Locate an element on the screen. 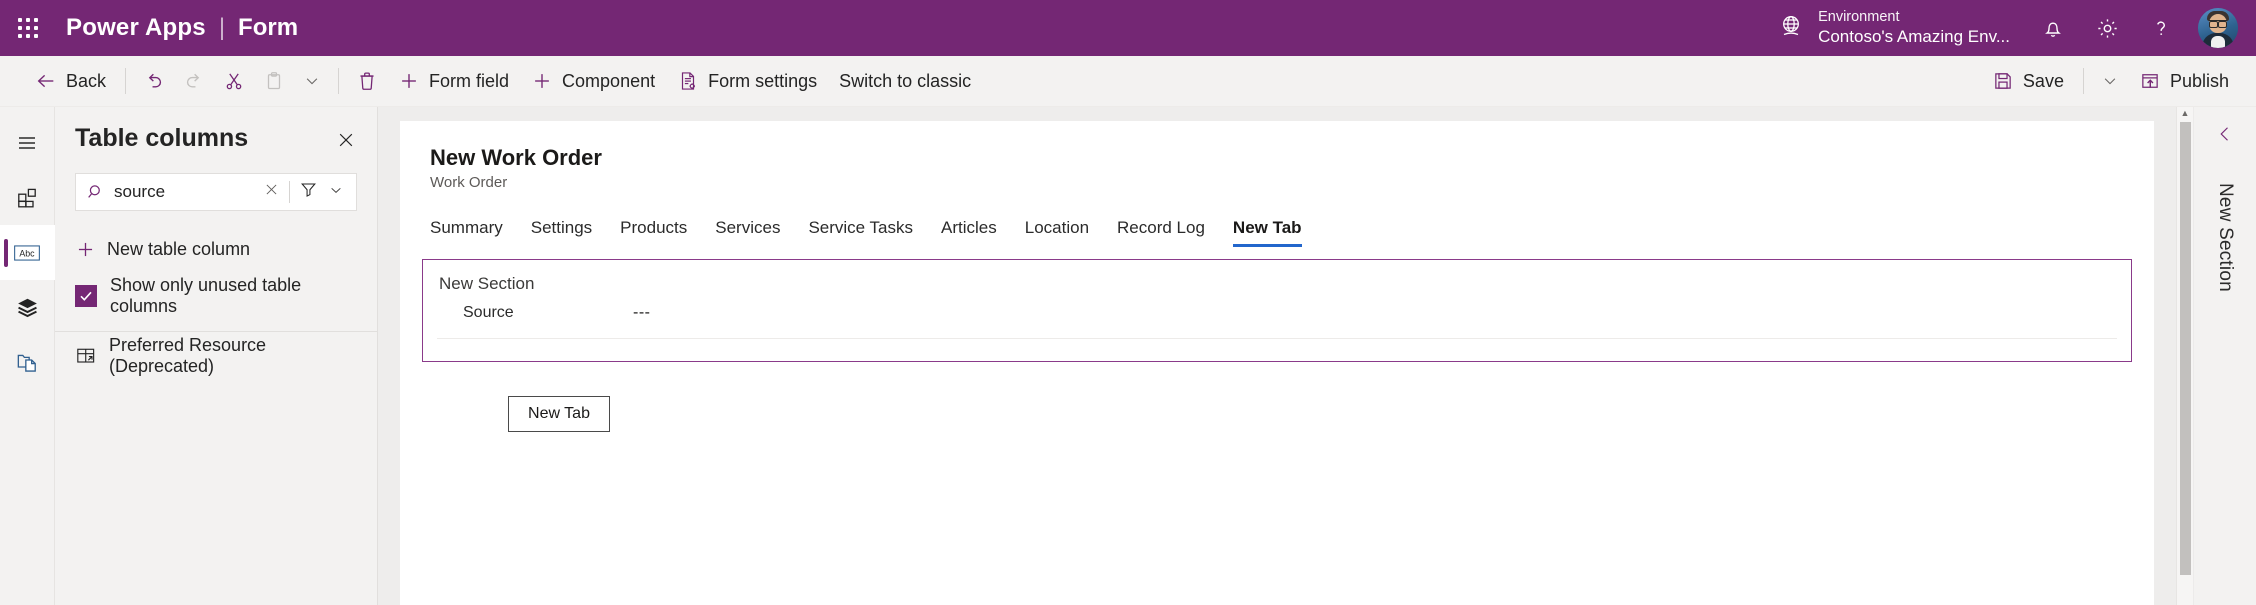 The height and width of the screenshot is (605, 2256). cut-button is located at coordinates (234, 81).